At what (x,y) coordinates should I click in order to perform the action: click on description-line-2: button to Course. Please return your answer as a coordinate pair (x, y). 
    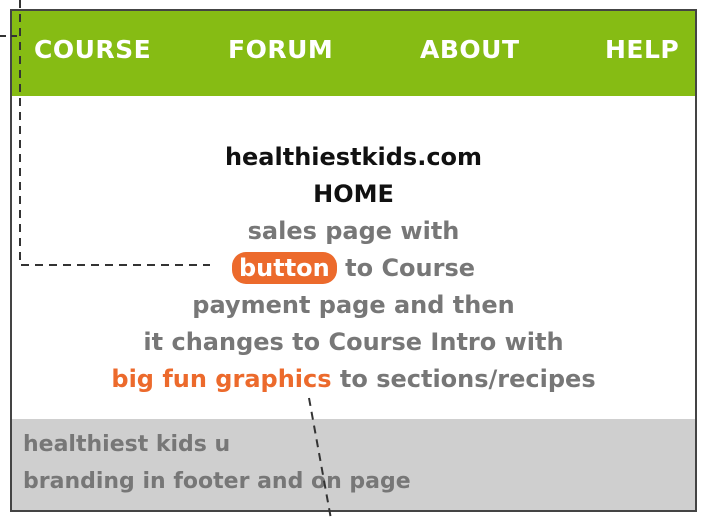
    Looking at the image, I should click on (353, 268).